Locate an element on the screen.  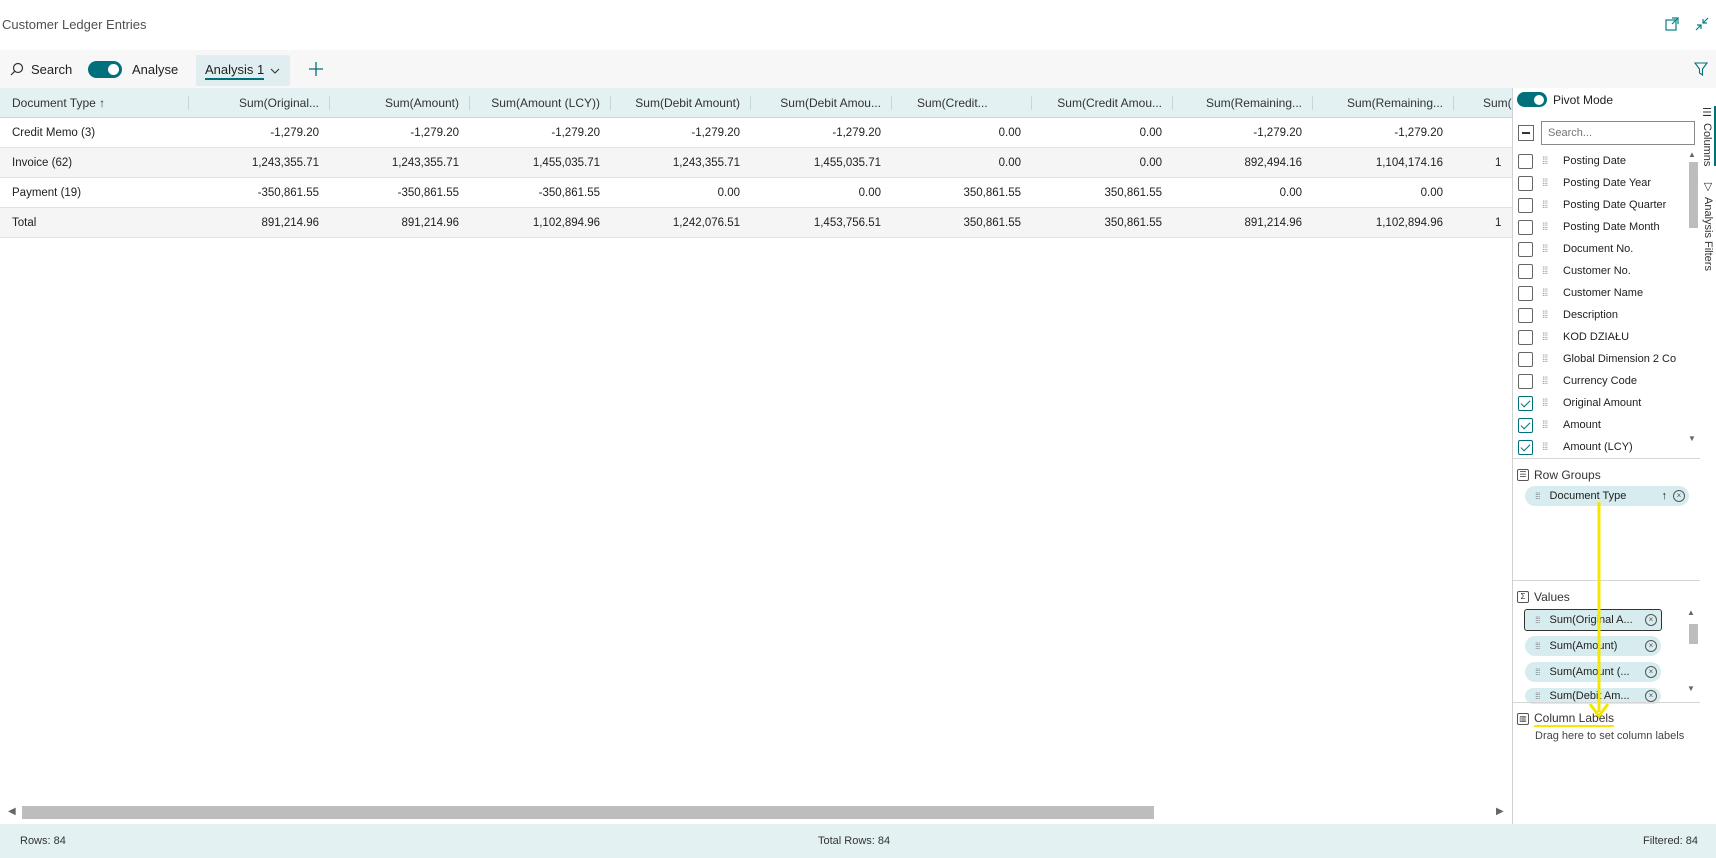
column-item: ⁞⁞⁞ Posting Date is located at coordinates (1599, 161).